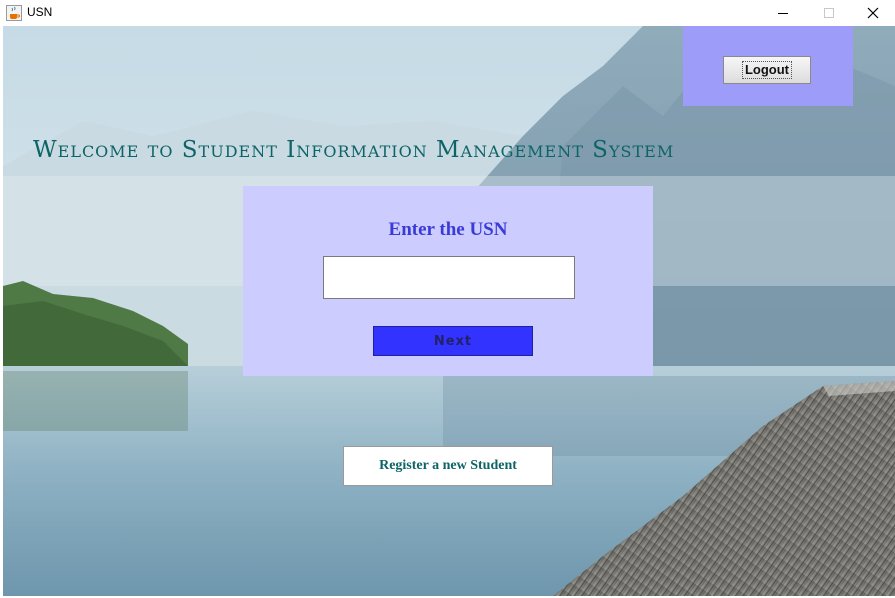  I want to click on usn-entry-panel: Enter the USN Next, so click(448, 281).